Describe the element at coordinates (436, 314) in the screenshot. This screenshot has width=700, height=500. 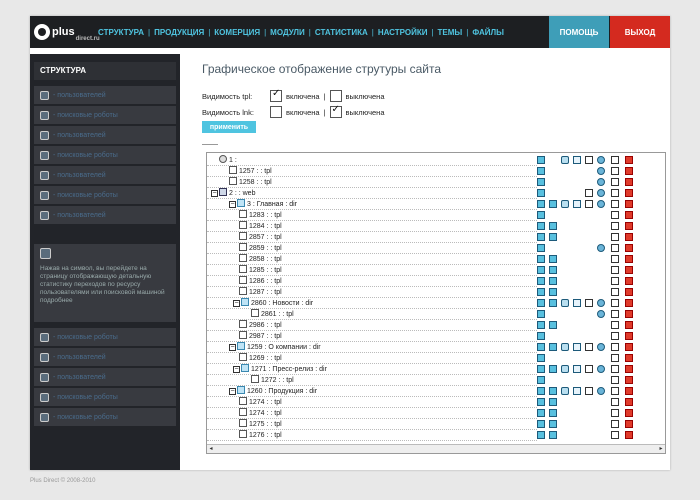
I see `tree-row: 2861 : : tpl` at that location.